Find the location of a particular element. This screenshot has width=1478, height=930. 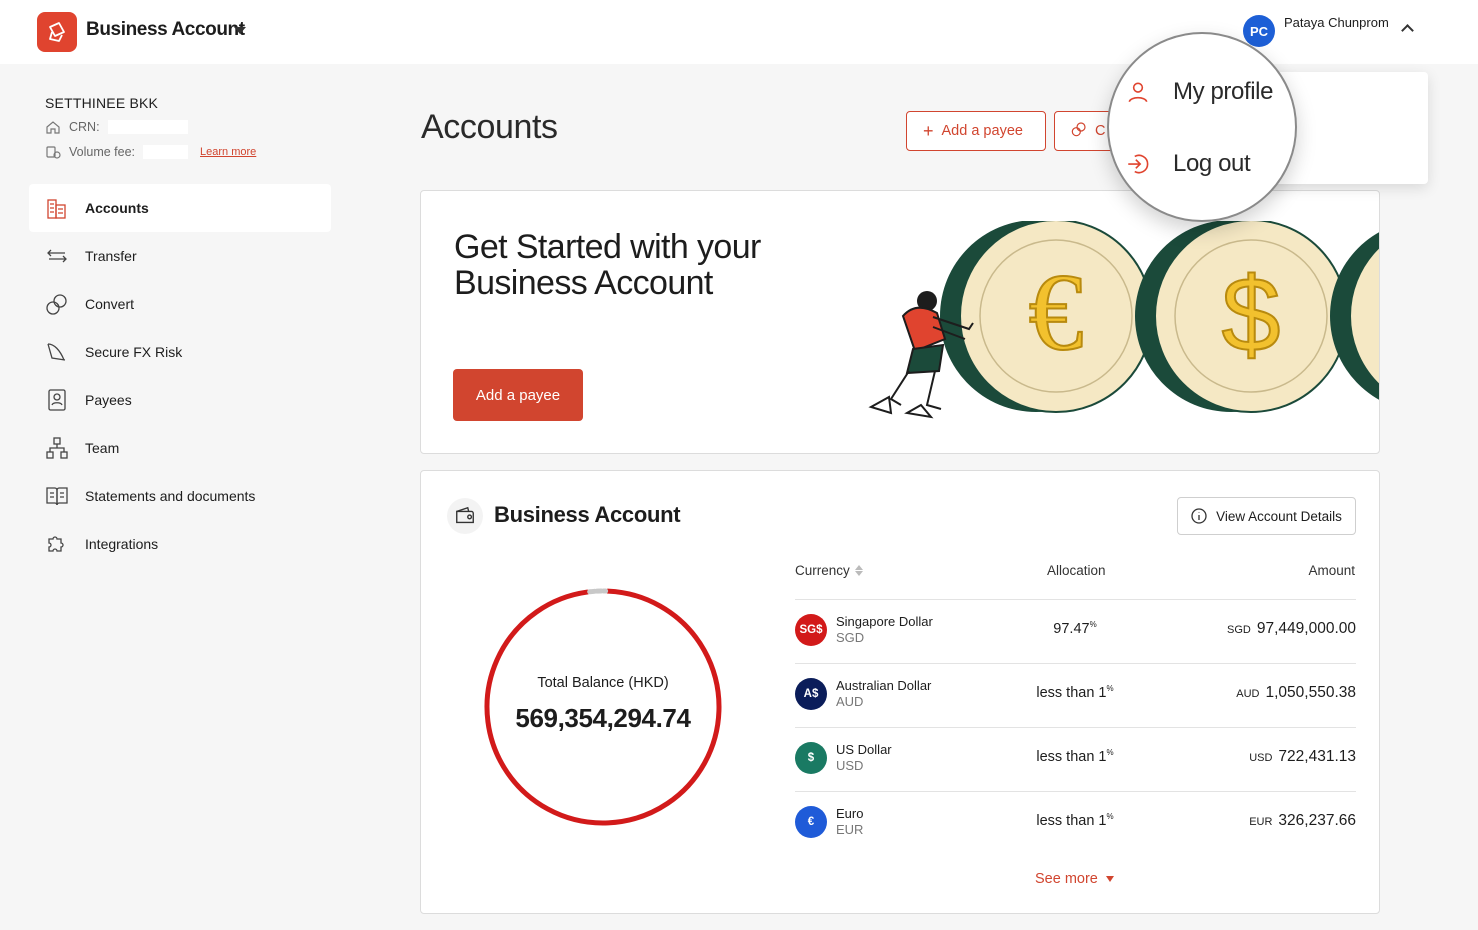

sidebar-item-secure-fx-risk: Secure FX Risk is located at coordinates (180, 352).